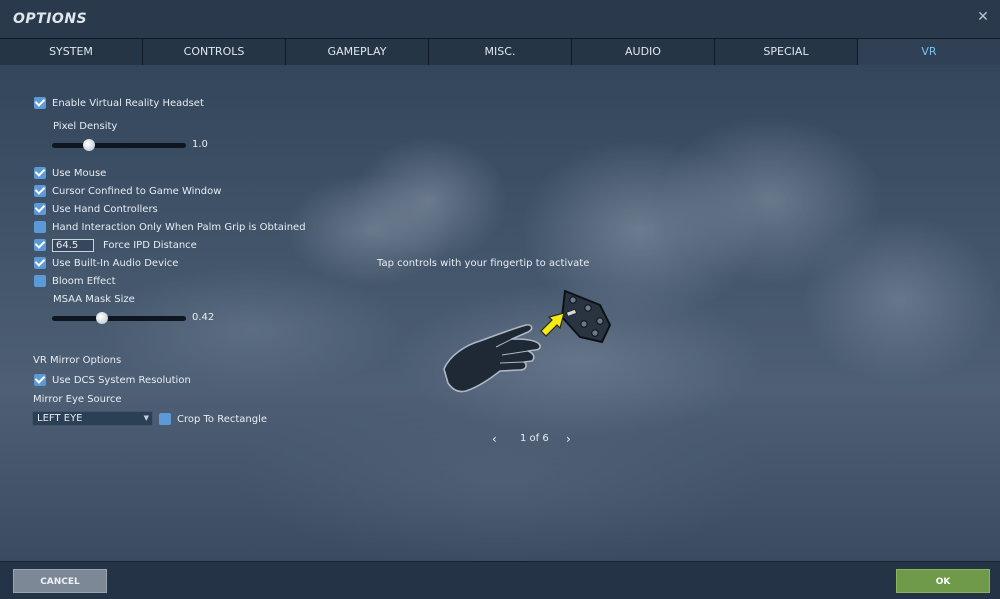  I want to click on mirror-eye-value: LEFT EYE, so click(60, 418).